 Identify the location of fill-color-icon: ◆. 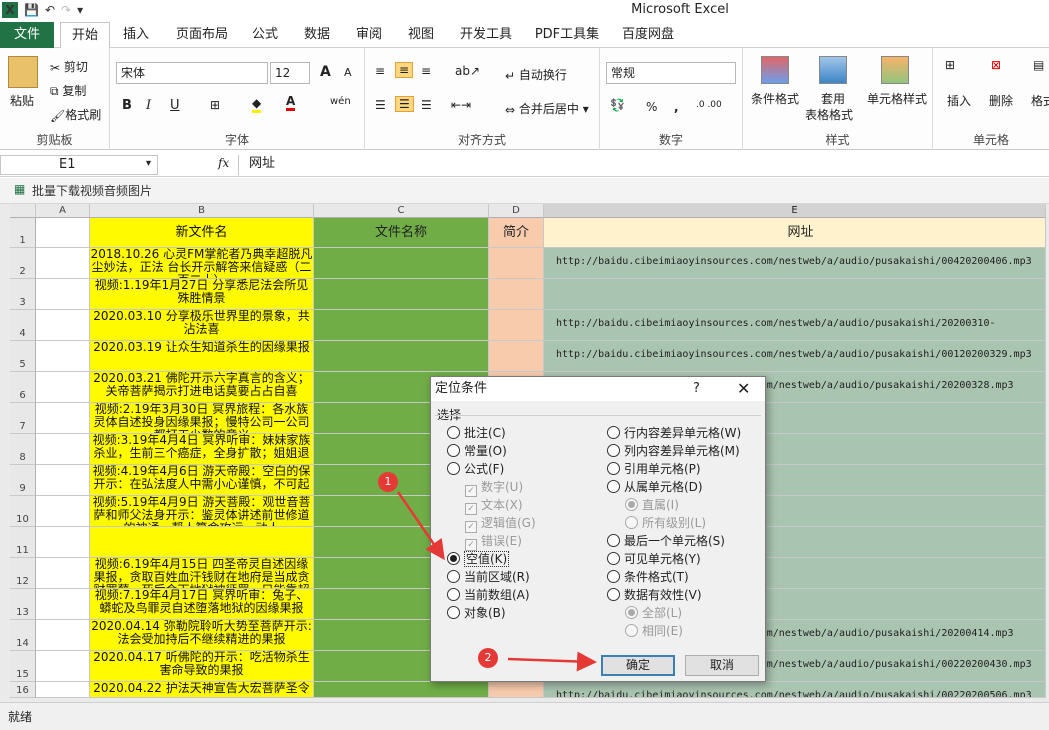
(257, 104).